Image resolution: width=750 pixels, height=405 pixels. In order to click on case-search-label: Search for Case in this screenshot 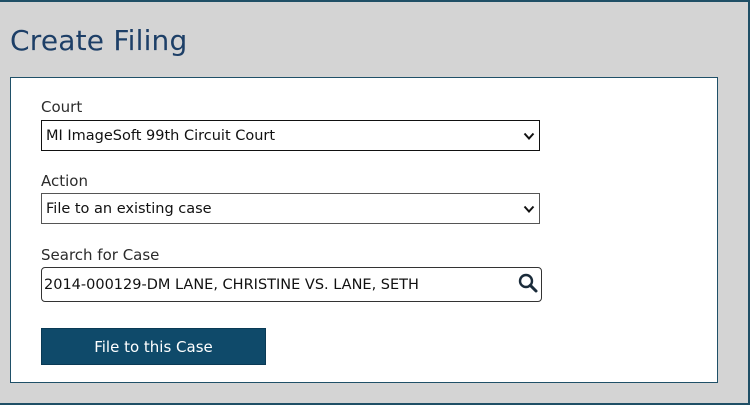, I will do `click(100, 255)`.